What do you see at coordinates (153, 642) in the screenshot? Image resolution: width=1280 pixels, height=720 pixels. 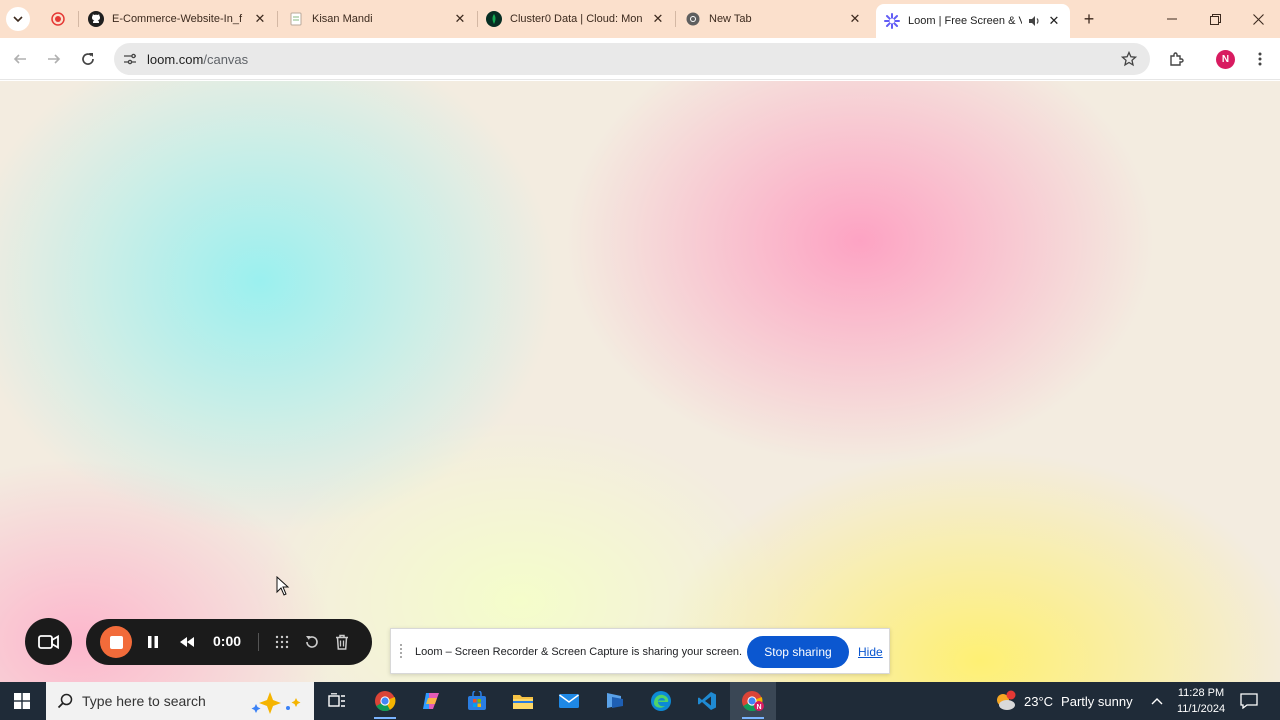 I see `pause-button` at bounding box center [153, 642].